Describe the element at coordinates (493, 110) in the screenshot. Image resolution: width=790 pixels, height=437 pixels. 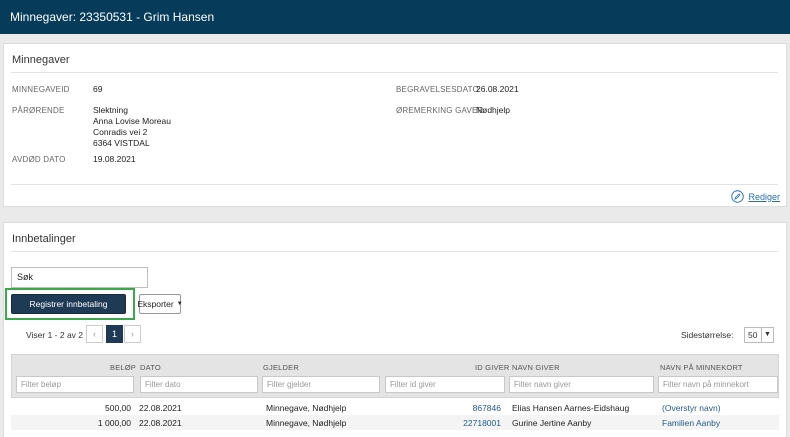
I see `earmark-value: Nødhjelp` at that location.